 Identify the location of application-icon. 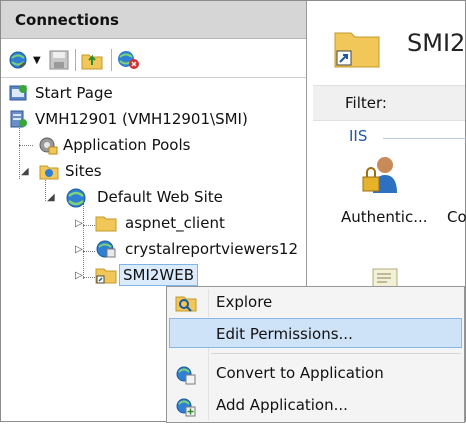
(106, 252).